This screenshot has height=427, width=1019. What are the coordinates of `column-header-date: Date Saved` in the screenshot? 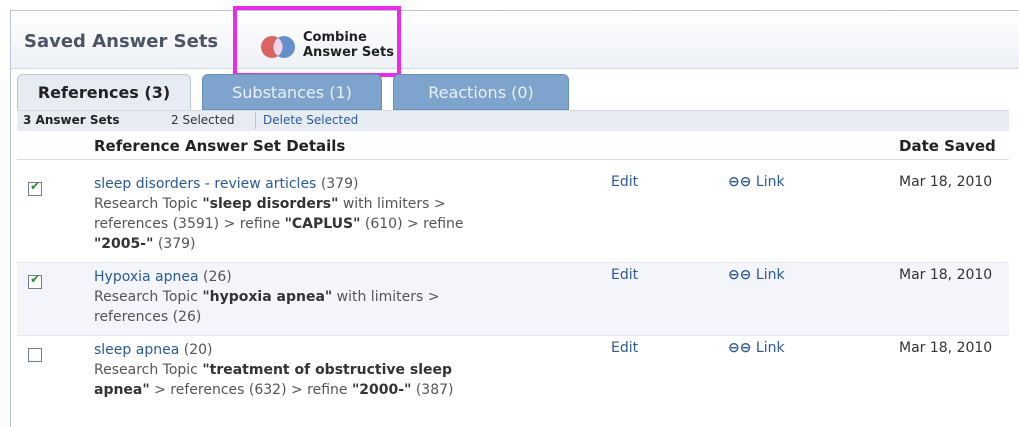 It's located at (947, 146).